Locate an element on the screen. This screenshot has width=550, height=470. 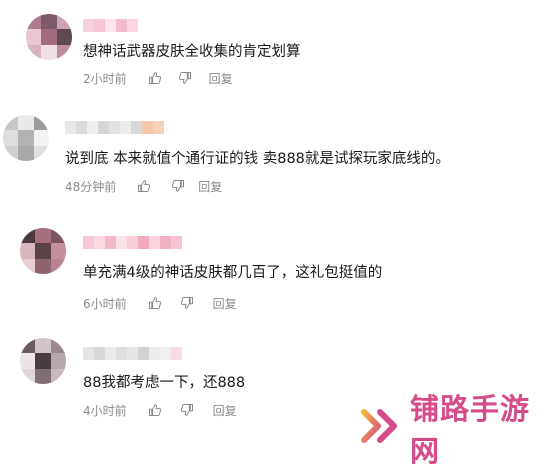
brand-watermark: 铺路手游网 is located at coordinates (455, 428).